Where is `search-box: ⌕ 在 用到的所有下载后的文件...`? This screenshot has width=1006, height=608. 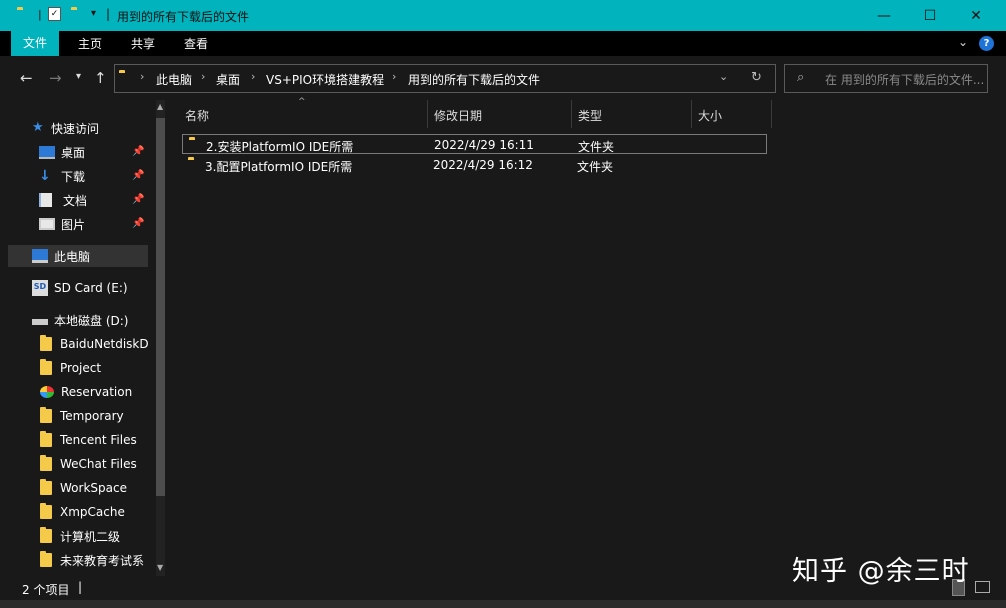 search-box: ⌕ 在 用到的所有下载后的文件... is located at coordinates (886, 78).